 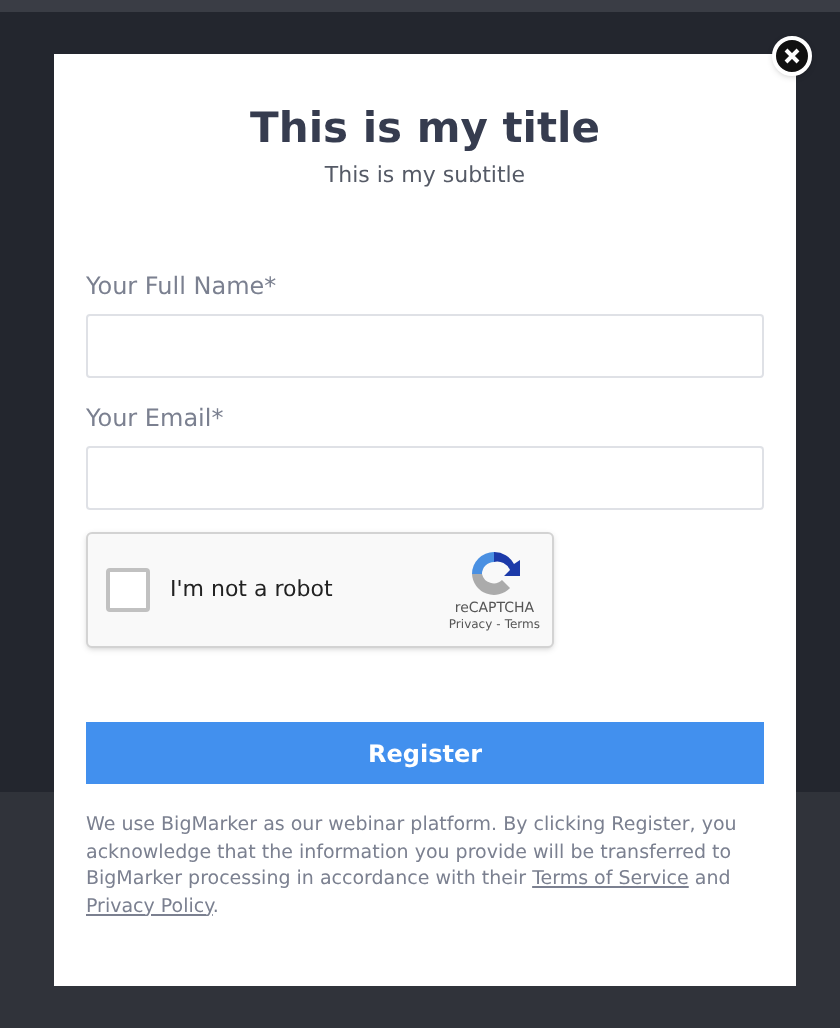 What do you see at coordinates (181, 286) in the screenshot?
I see `field-label: Your Full Name*` at bounding box center [181, 286].